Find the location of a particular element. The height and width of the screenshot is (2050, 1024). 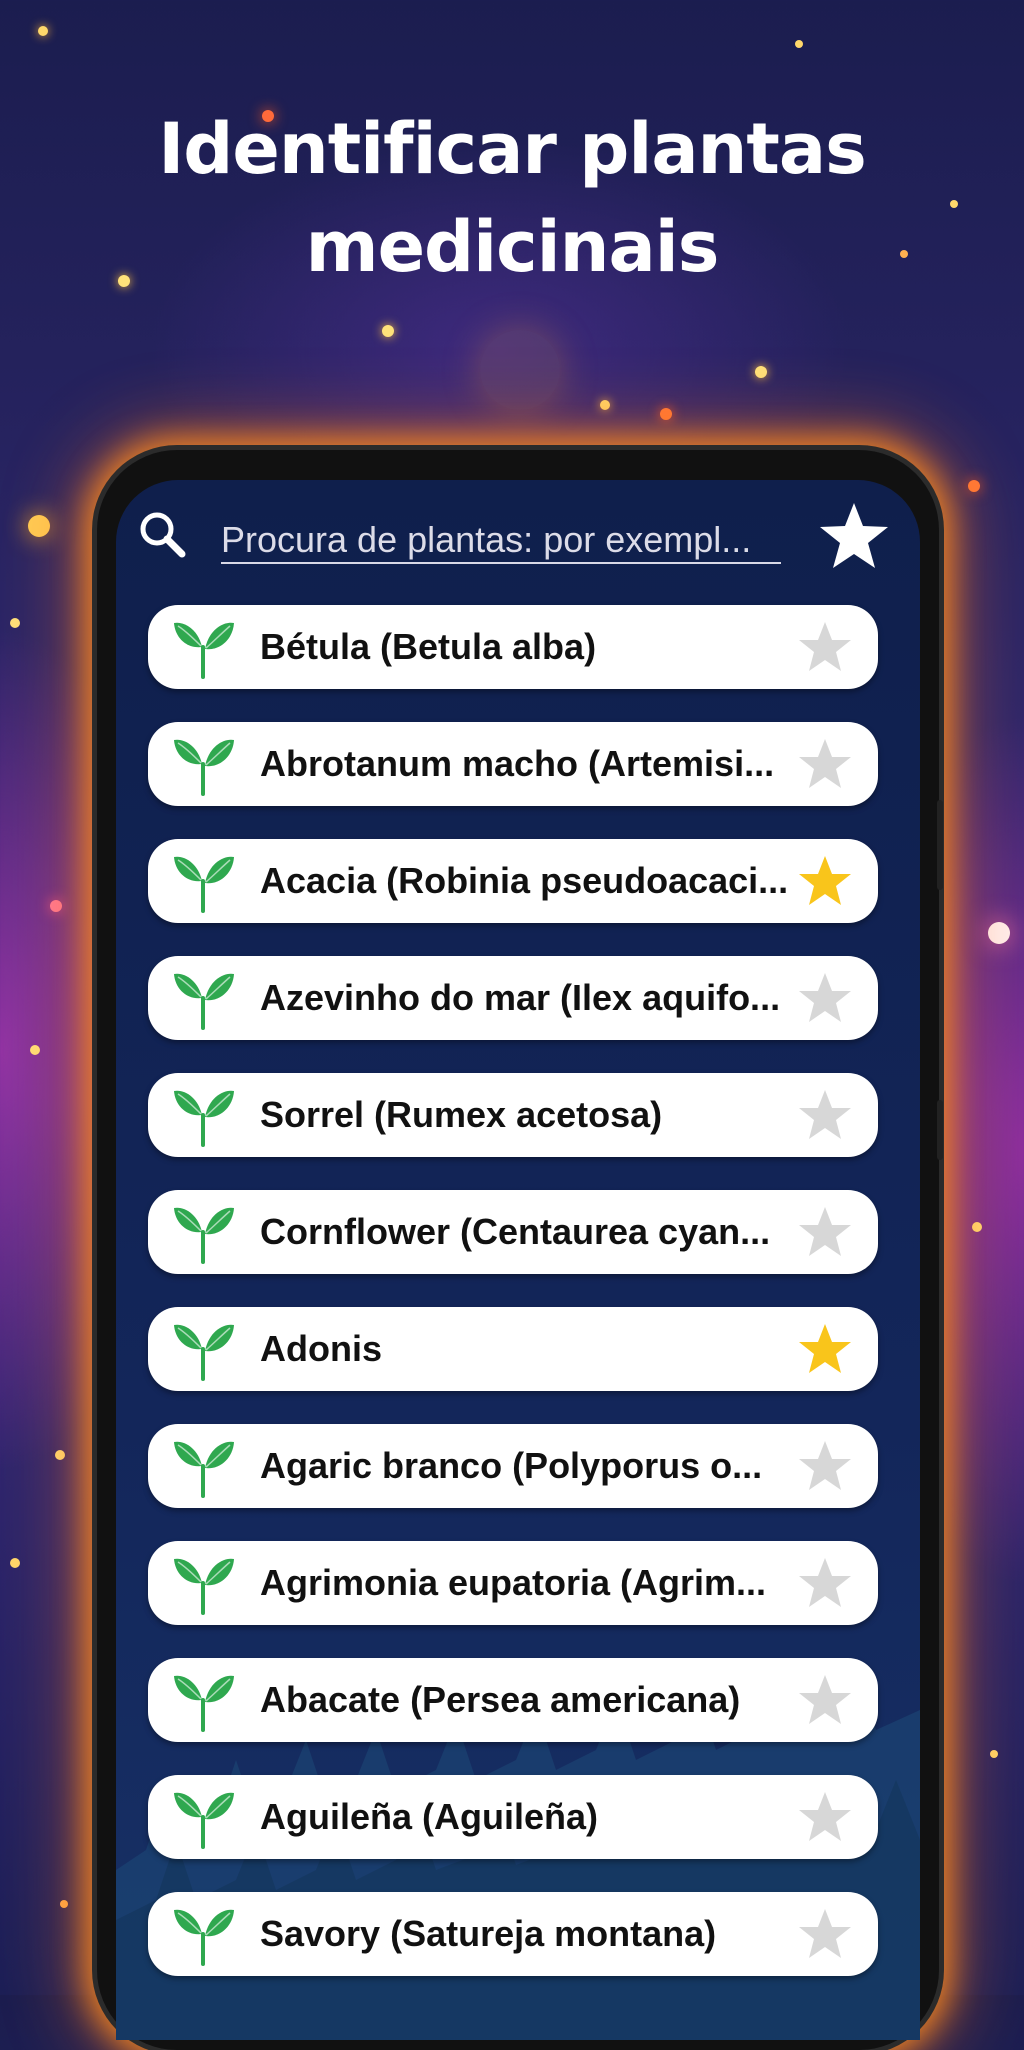

plant-name: Bétula (Betula alba) is located at coordinates (428, 646).